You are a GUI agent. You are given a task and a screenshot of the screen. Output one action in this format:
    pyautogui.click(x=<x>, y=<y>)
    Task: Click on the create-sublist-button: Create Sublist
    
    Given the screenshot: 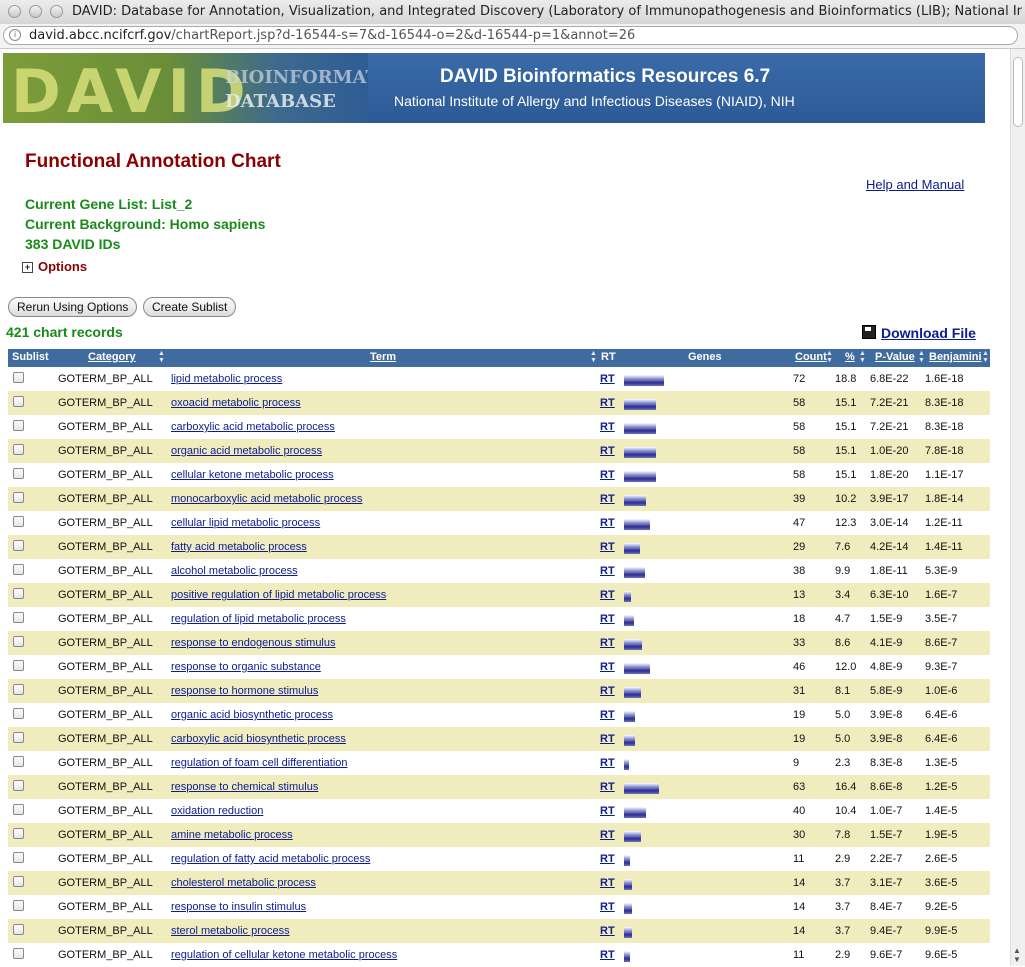 What is the action you would take?
    pyautogui.click(x=190, y=307)
    